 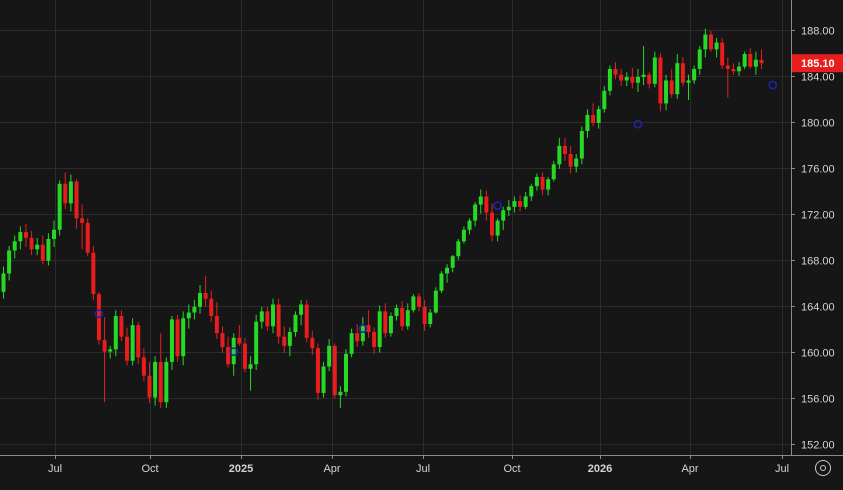 What do you see at coordinates (511, 469) in the screenshot?
I see `x-tick-label: Oct` at bounding box center [511, 469].